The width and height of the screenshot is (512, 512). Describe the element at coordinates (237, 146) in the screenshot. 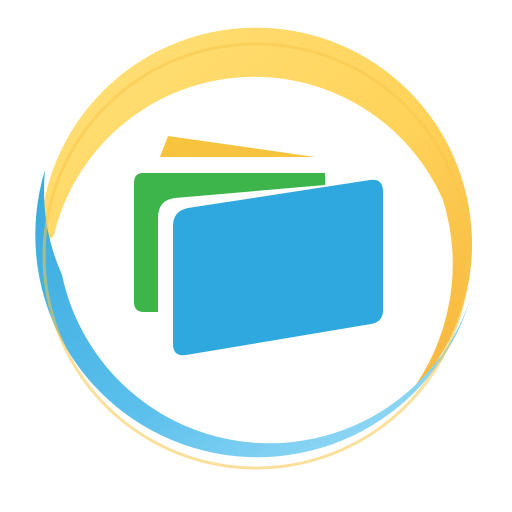

I see `card-back-yellow` at that location.